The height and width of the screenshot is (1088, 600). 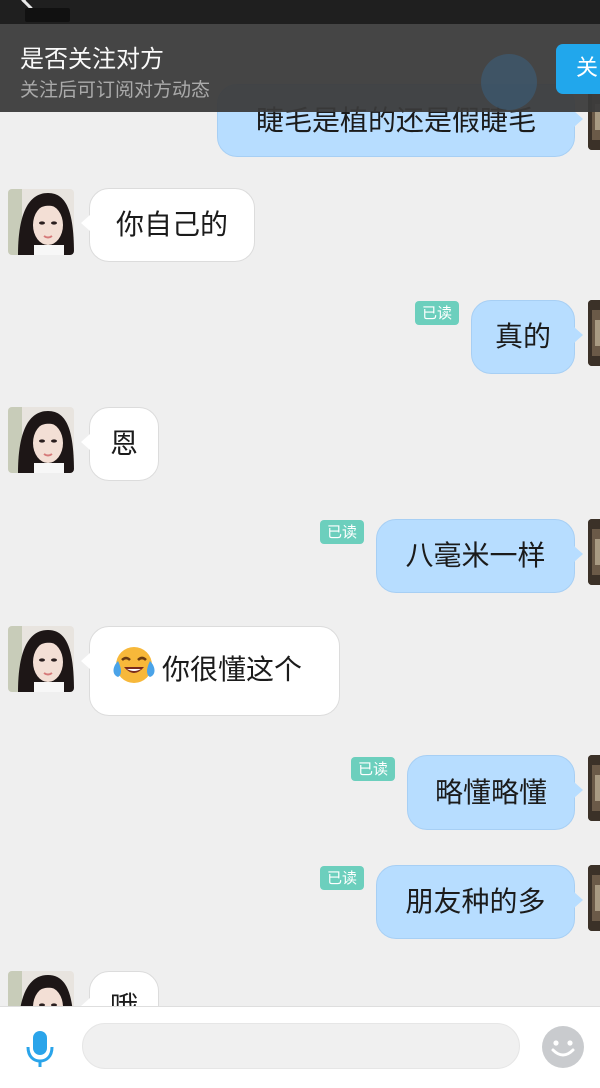 I want to click on message-bubble-sent: 朋友种的多, so click(x=479, y=902).